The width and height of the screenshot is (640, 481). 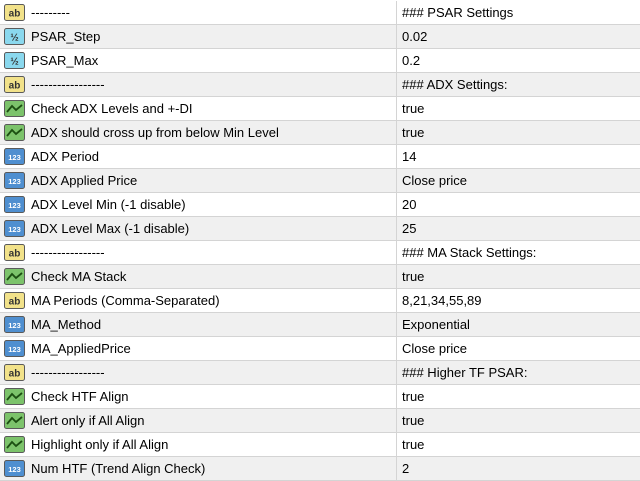 I want to click on parameter-name-cell: 123 Num HTF (Trend Align Check), so click(x=198, y=468).